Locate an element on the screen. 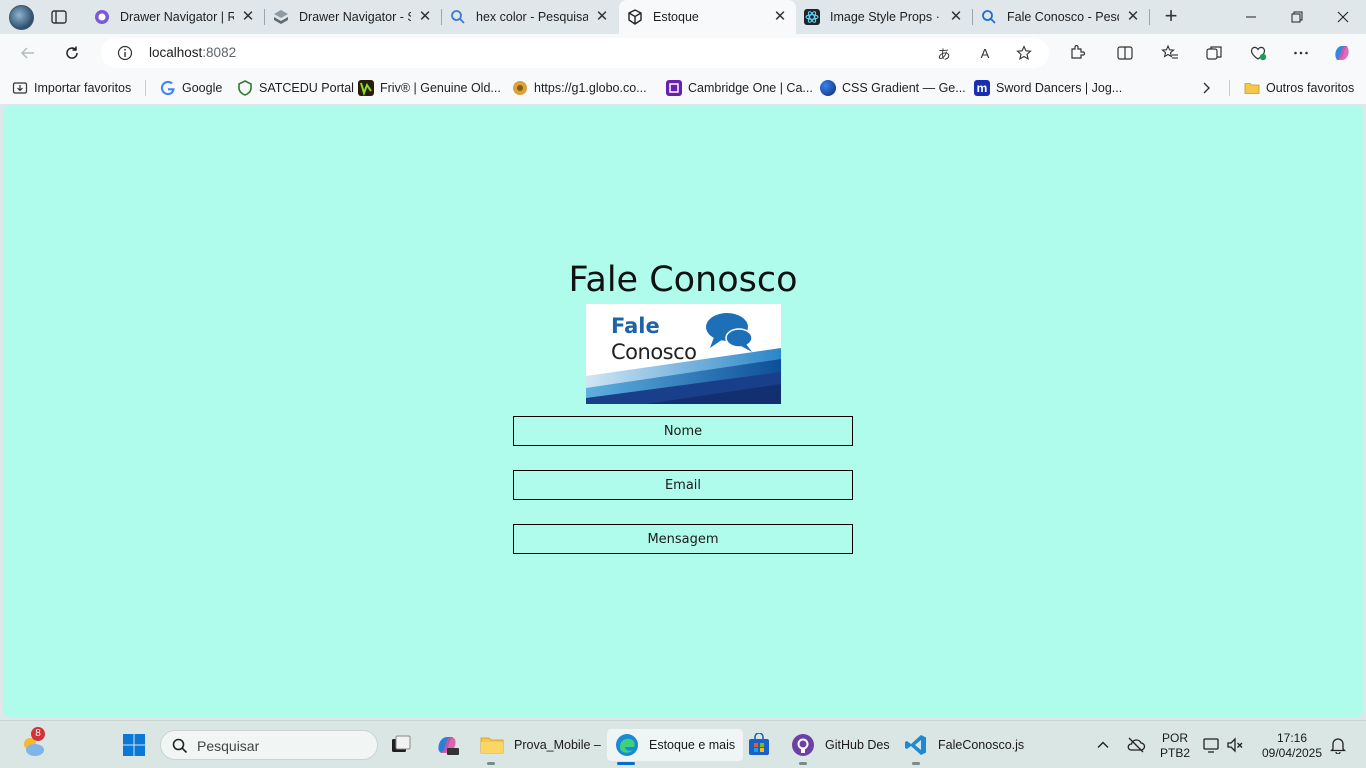 Image resolution: width=1366 pixels, height=768 pixels. tab-actions-icon is located at coordinates (59, 17).